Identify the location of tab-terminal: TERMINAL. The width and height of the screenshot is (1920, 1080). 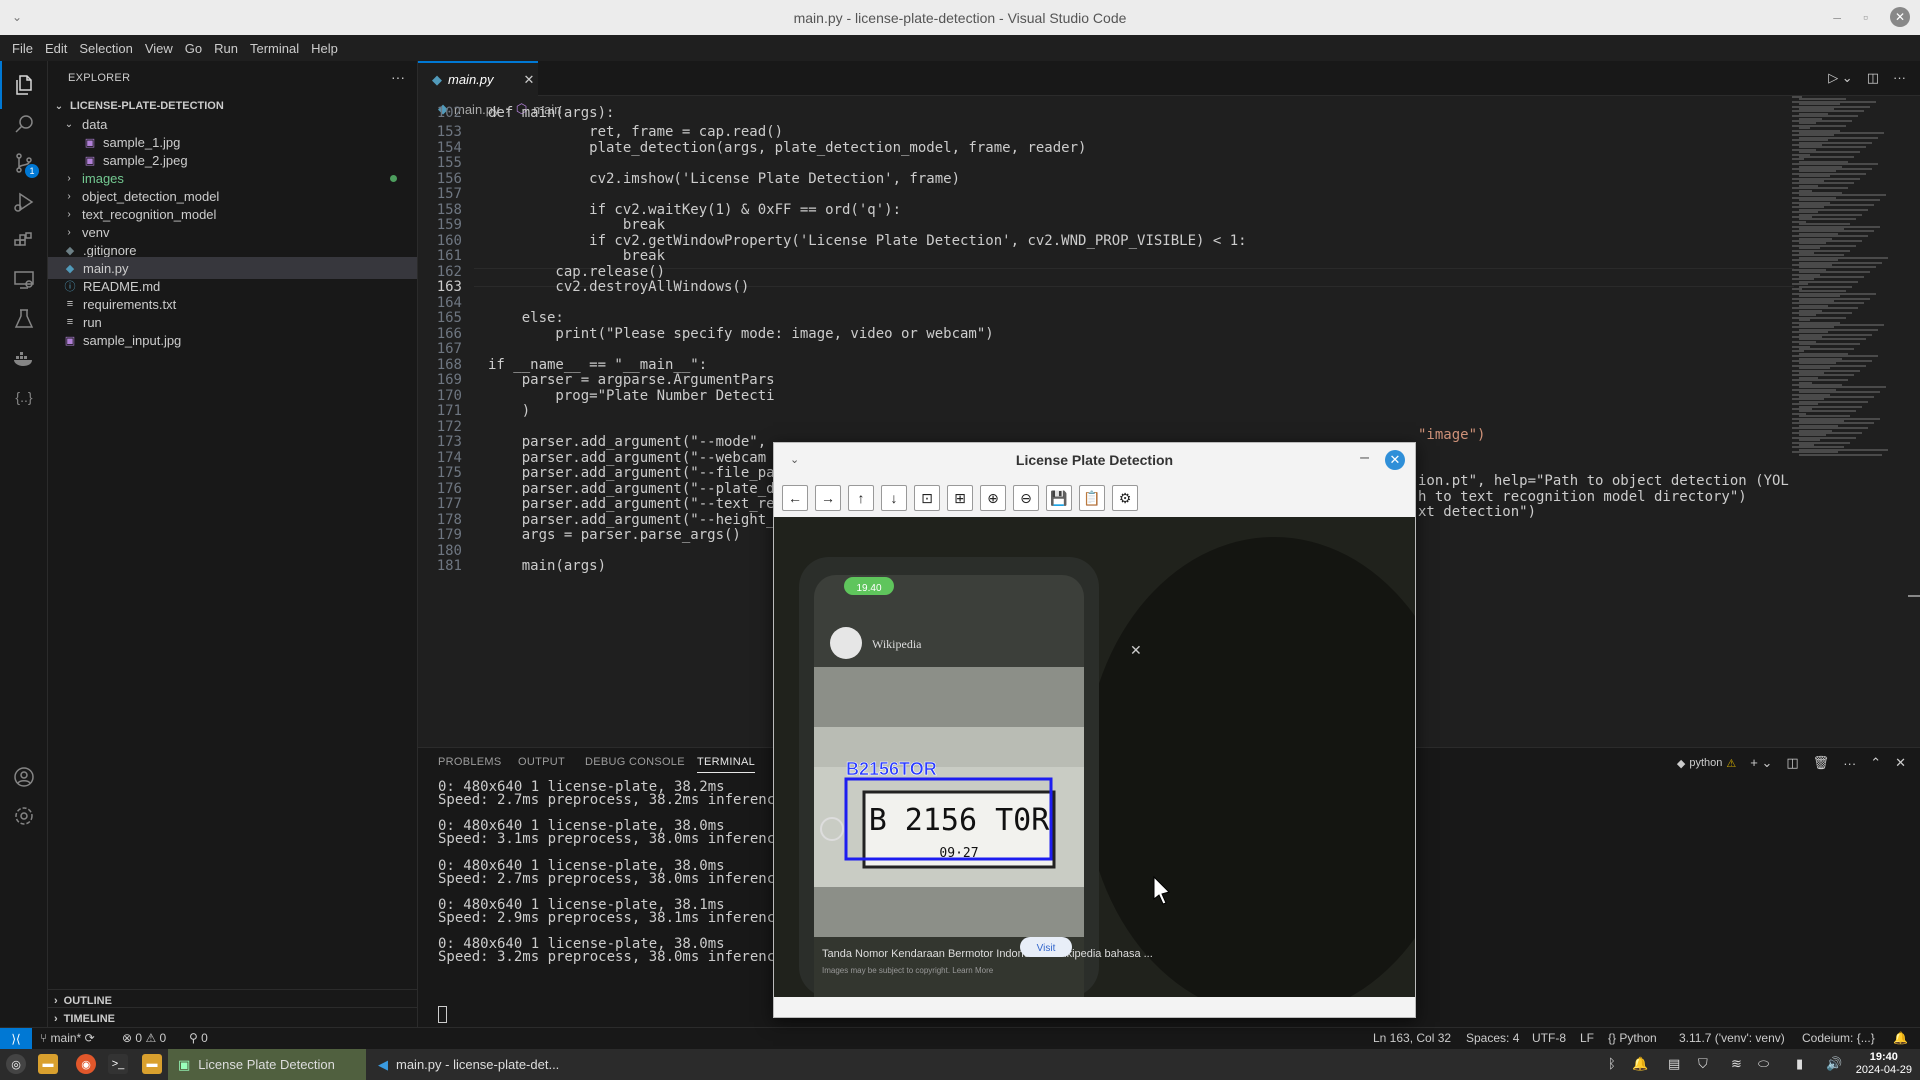
(726, 764).